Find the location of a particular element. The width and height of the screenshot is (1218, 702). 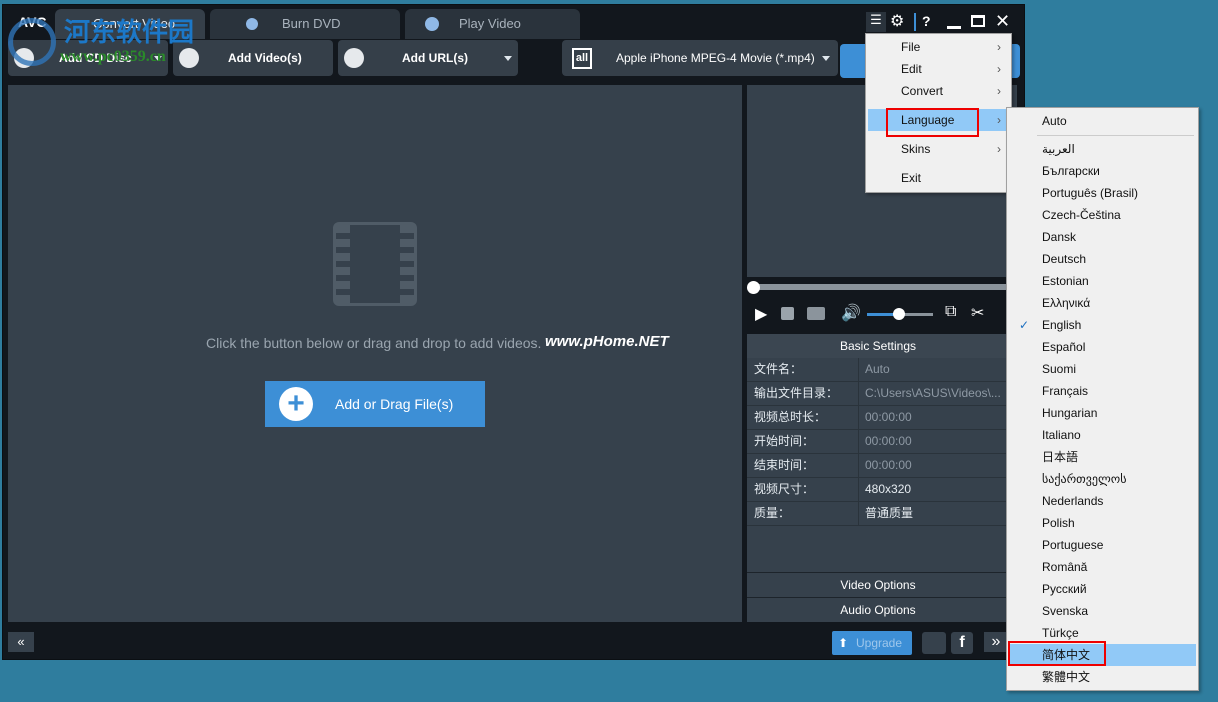

minimize-icon is located at coordinates (954, 27).